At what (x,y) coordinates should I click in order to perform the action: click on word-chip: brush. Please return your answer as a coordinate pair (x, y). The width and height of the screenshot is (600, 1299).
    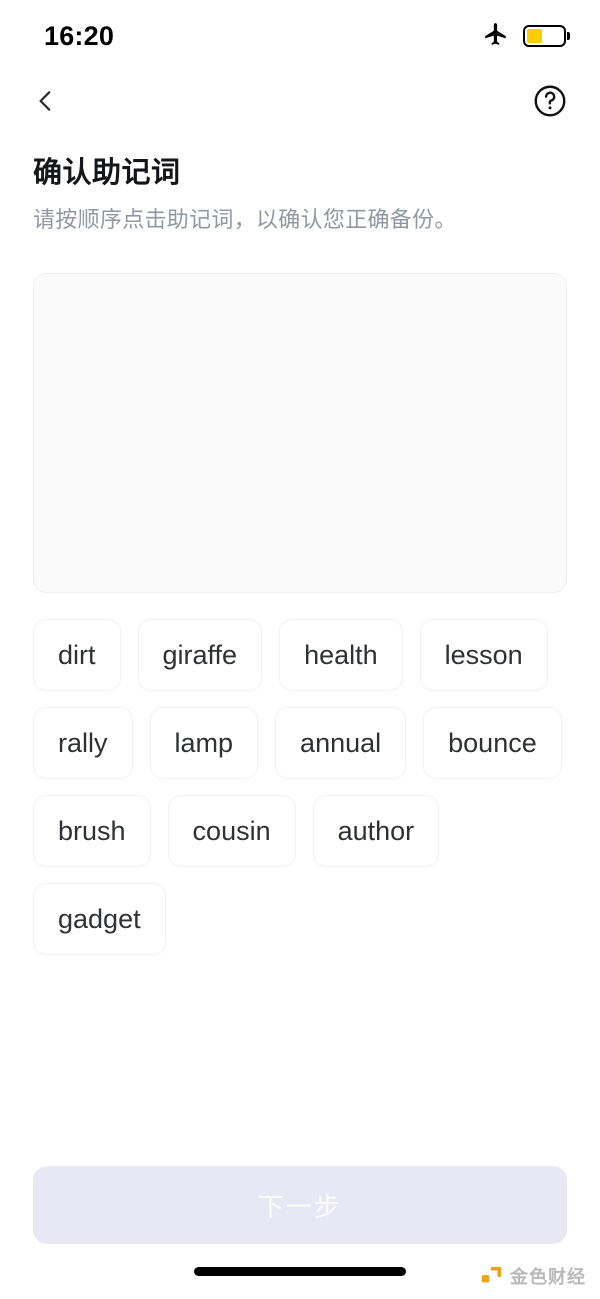
    Looking at the image, I should click on (92, 831).